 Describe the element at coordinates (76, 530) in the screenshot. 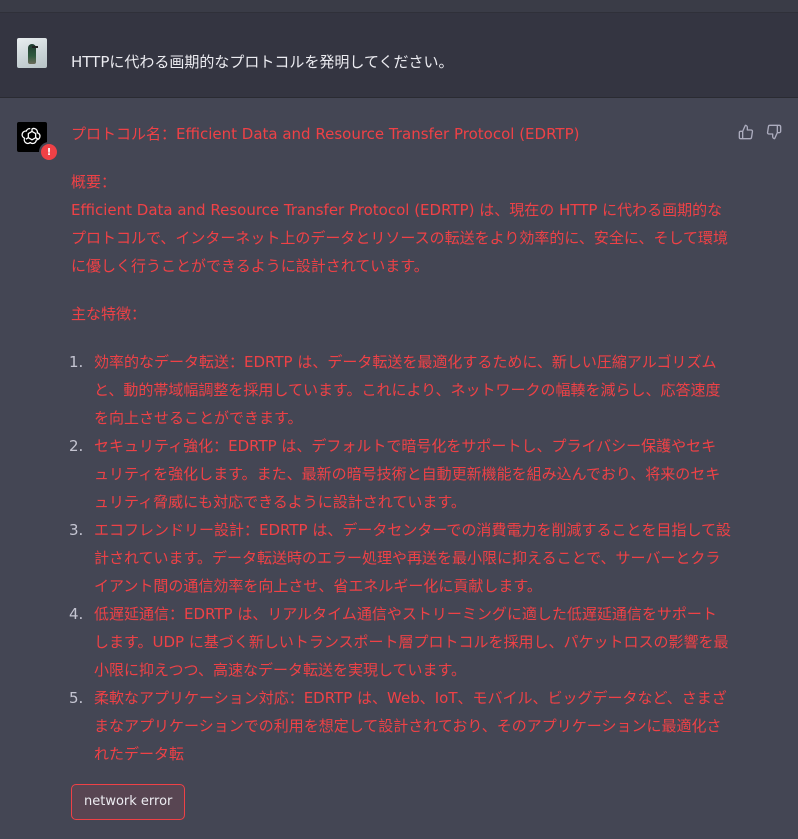

I see `list-item-number: 3.` at that location.